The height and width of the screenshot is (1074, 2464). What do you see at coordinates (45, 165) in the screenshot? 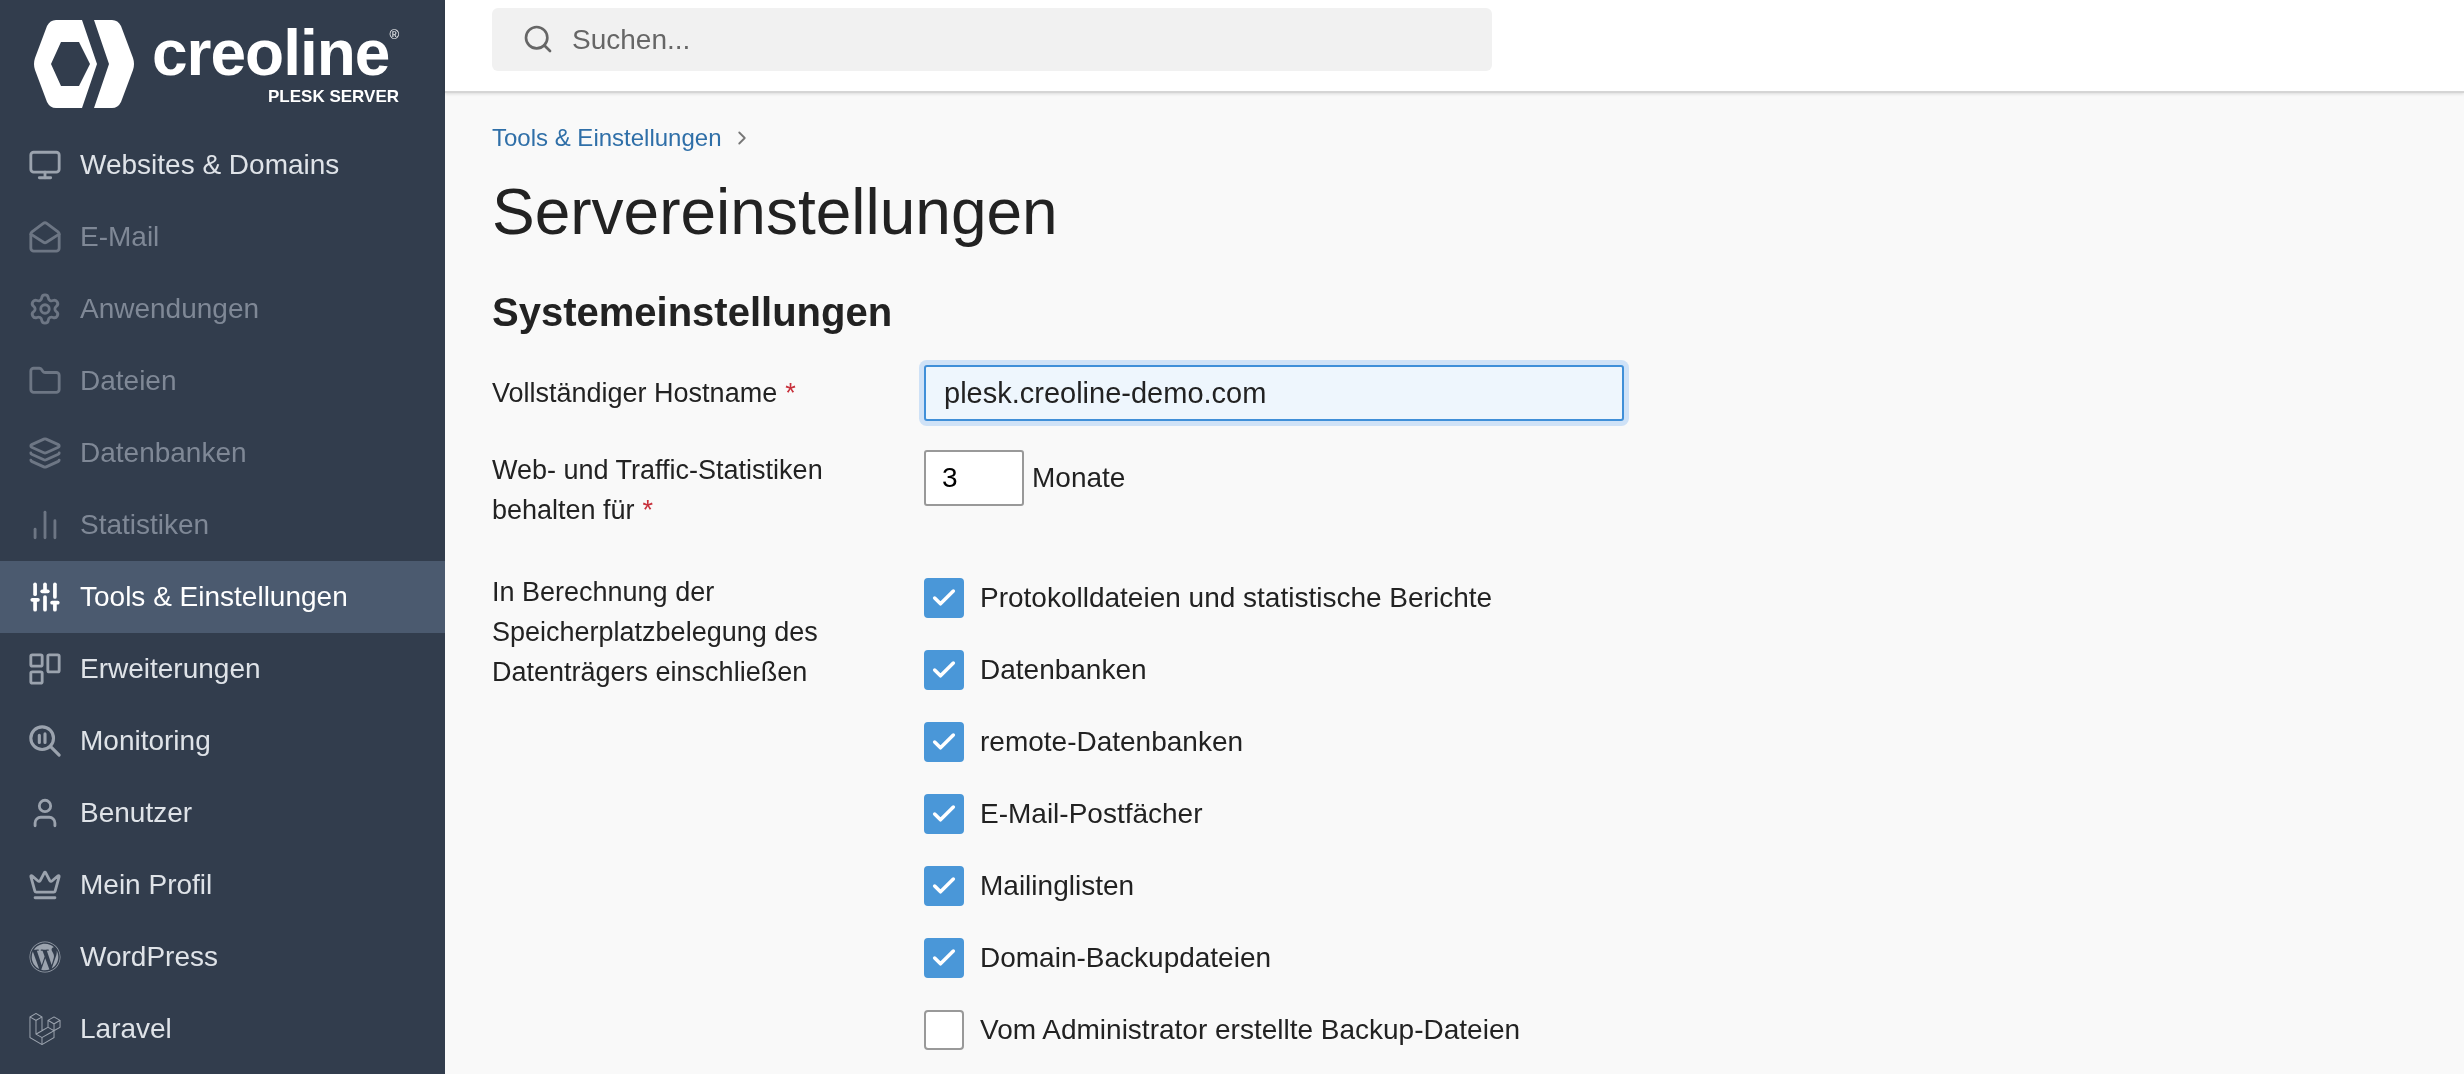
I see `monitor-icon` at bounding box center [45, 165].